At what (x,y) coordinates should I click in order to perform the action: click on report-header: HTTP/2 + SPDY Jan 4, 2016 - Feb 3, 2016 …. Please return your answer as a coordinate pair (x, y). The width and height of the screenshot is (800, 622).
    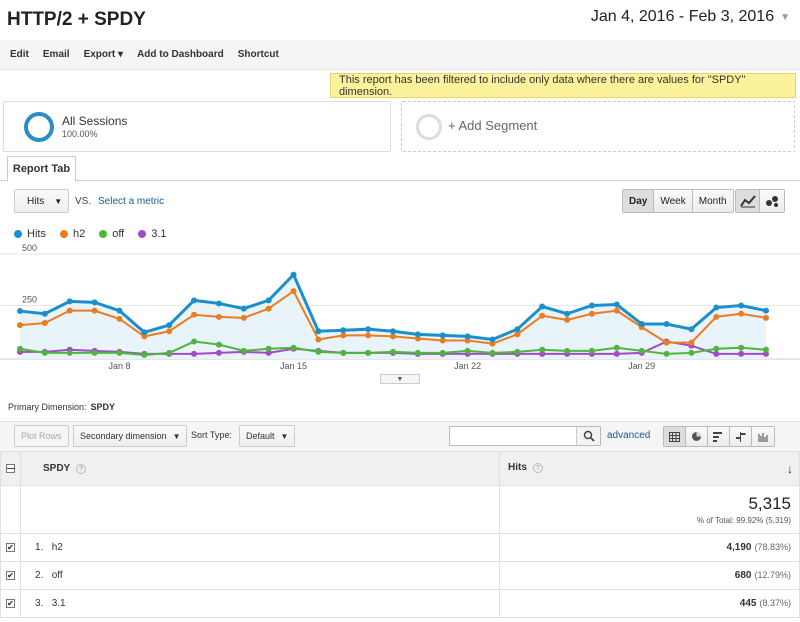
    Looking at the image, I should click on (400, 20).